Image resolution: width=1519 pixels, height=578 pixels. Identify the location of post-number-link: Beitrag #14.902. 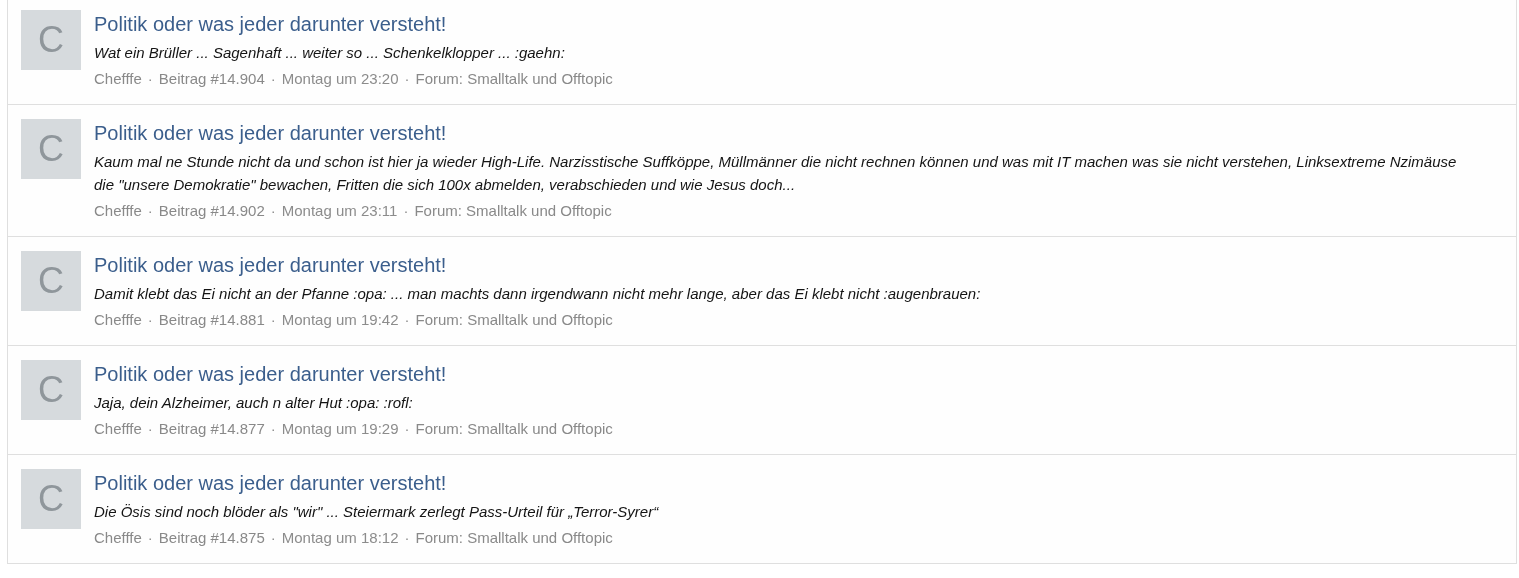
(211, 211).